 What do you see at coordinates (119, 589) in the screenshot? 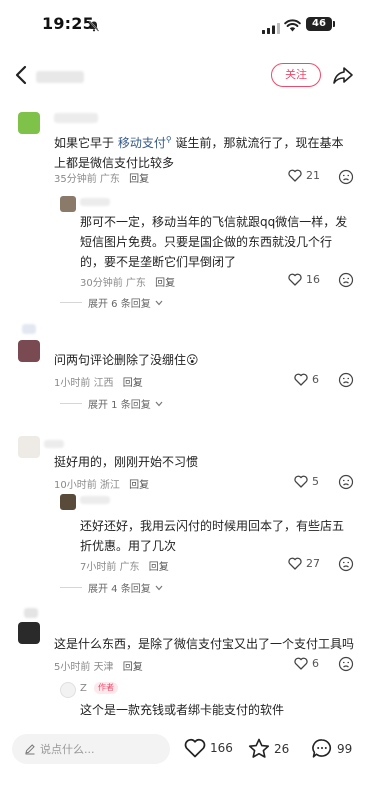
I see `expand-label: 展开 4 条回复` at bounding box center [119, 589].